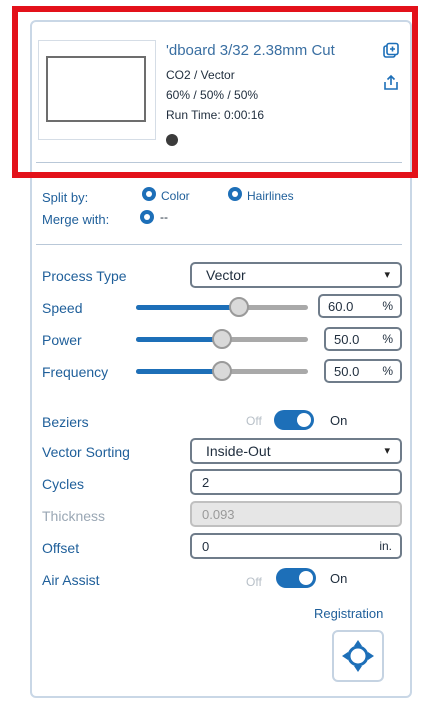  Describe the element at coordinates (296, 275) in the screenshot. I see `process-type-select: Vector ▾` at that location.